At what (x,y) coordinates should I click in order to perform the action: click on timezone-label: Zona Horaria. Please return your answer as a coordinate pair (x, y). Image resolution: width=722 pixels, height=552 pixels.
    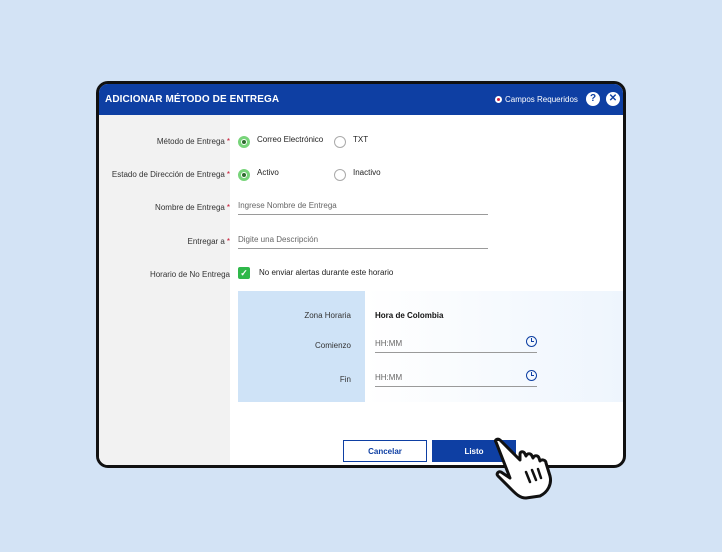
    Looking at the image, I should click on (327, 315).